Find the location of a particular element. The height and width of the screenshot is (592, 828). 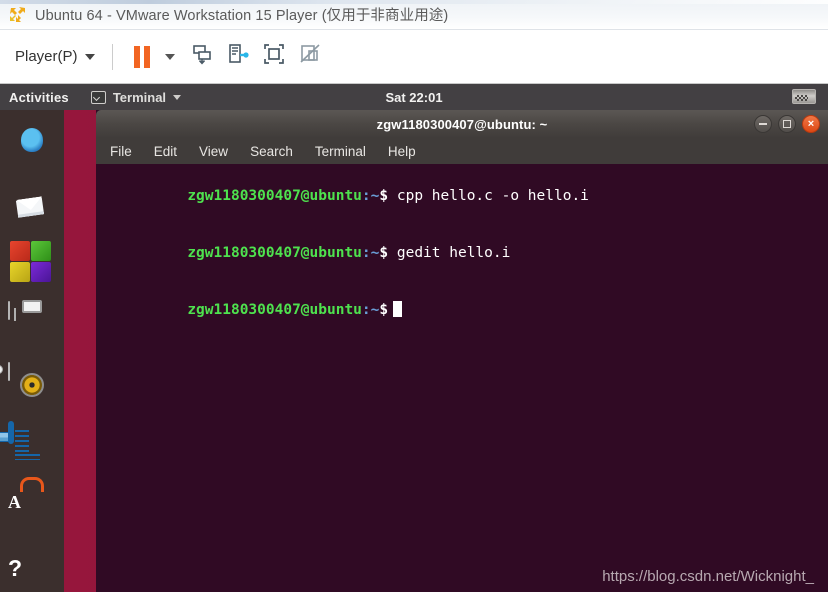

keyboard-layout-icon is located at coordinates (804, 96).